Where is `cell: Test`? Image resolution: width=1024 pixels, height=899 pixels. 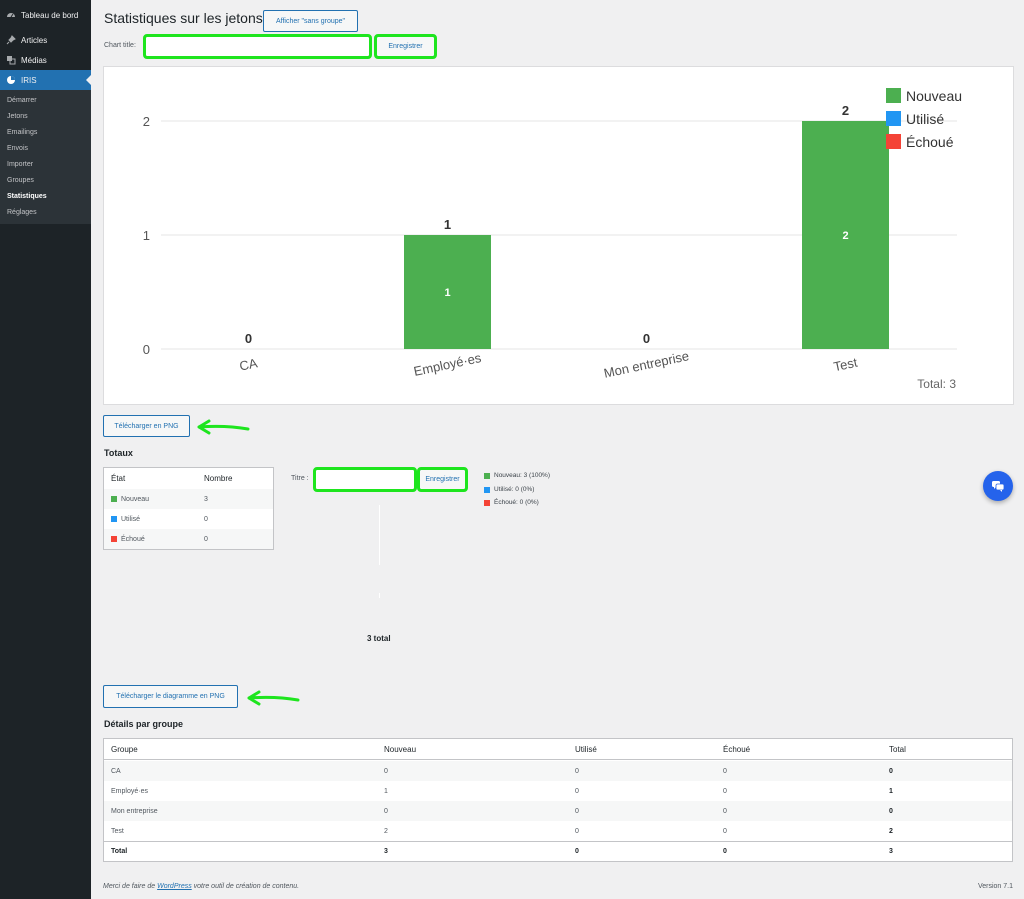 cell: Test is located at coordinates (117, 831).